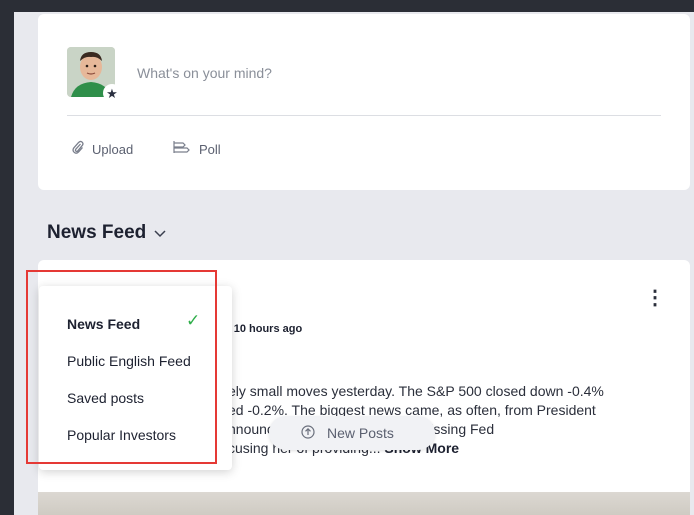  I want to click on paperclip-icon, so click(78, 149).